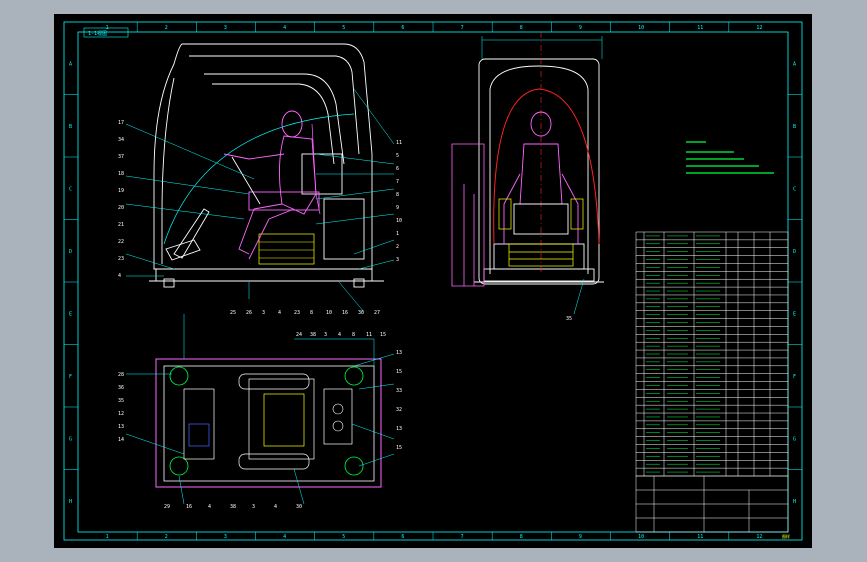 Image resolution: width=867 pixels, height=562 pixels. What do you see at coordinates (399, 400) in the screenshot?
I see `plan-view-callouts-right: 13 15 33 32 13 15` at bounding box center [399, 400].